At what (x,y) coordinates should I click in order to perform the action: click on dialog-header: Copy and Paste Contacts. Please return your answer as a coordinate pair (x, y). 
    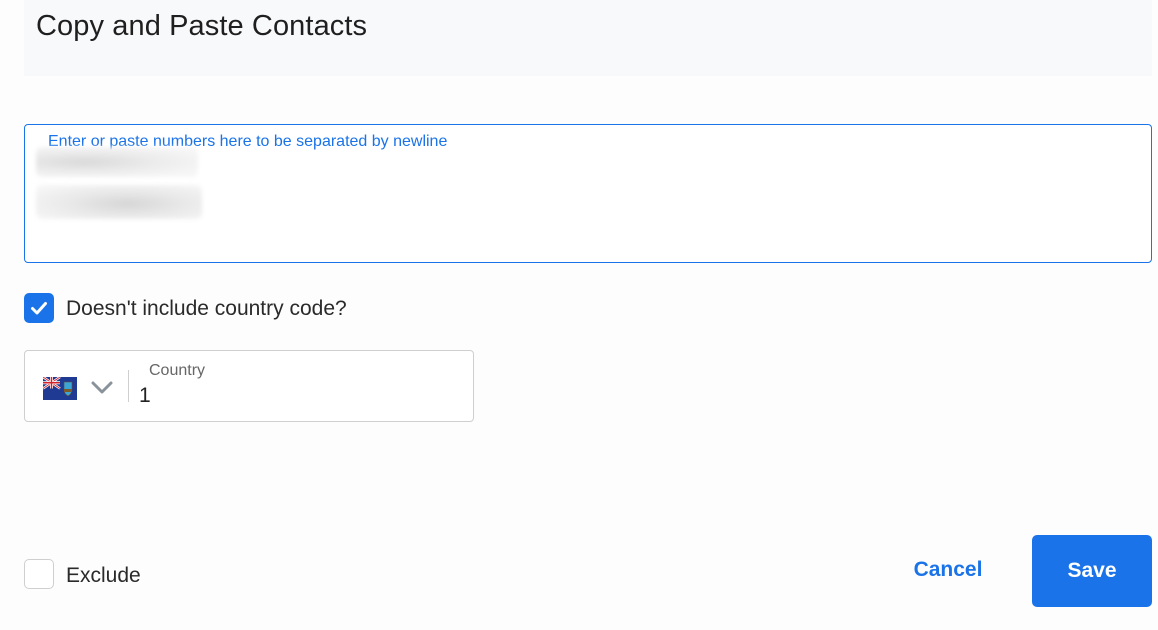
    Looking at the image, I should click on (588, 38).